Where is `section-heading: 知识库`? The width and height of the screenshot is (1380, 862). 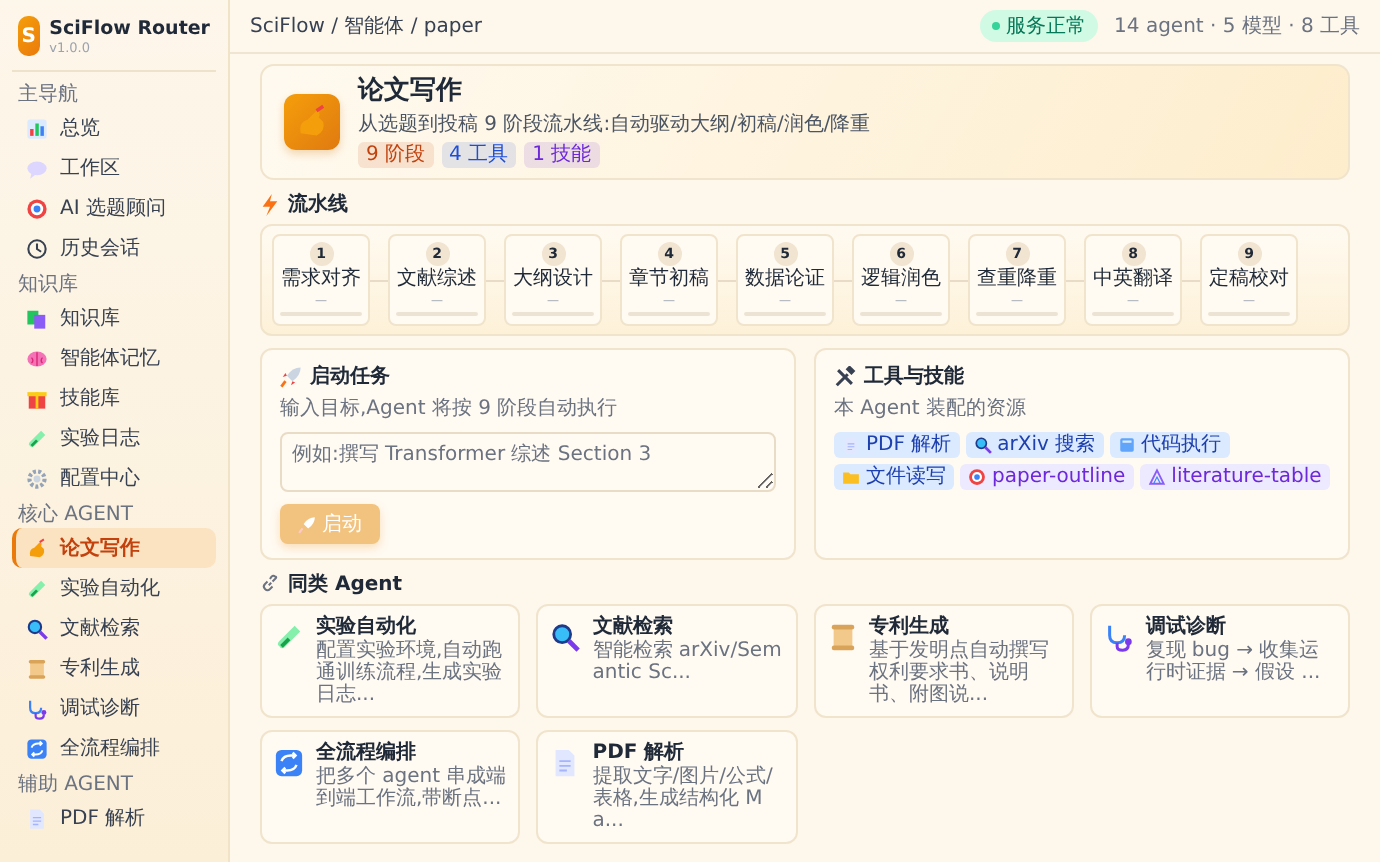
section-heading: 知识库 is located at coordinates (48, 284).